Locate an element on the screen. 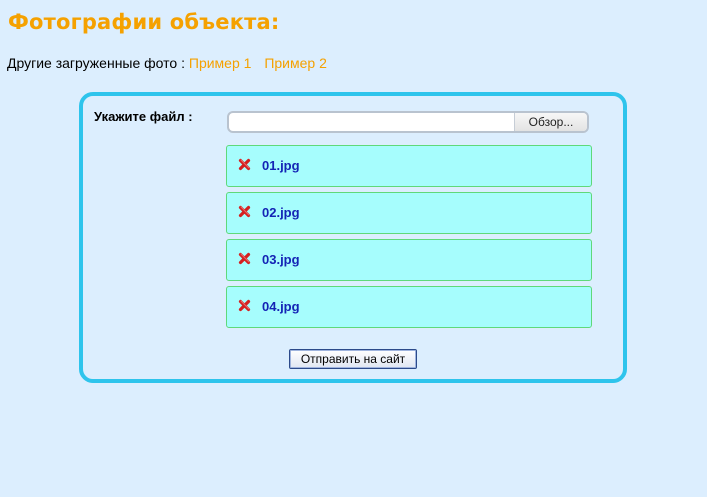 The height and width of the screenshot is (497, 707). file-name-link: 04.jpg is located at coordinates (281, 306).